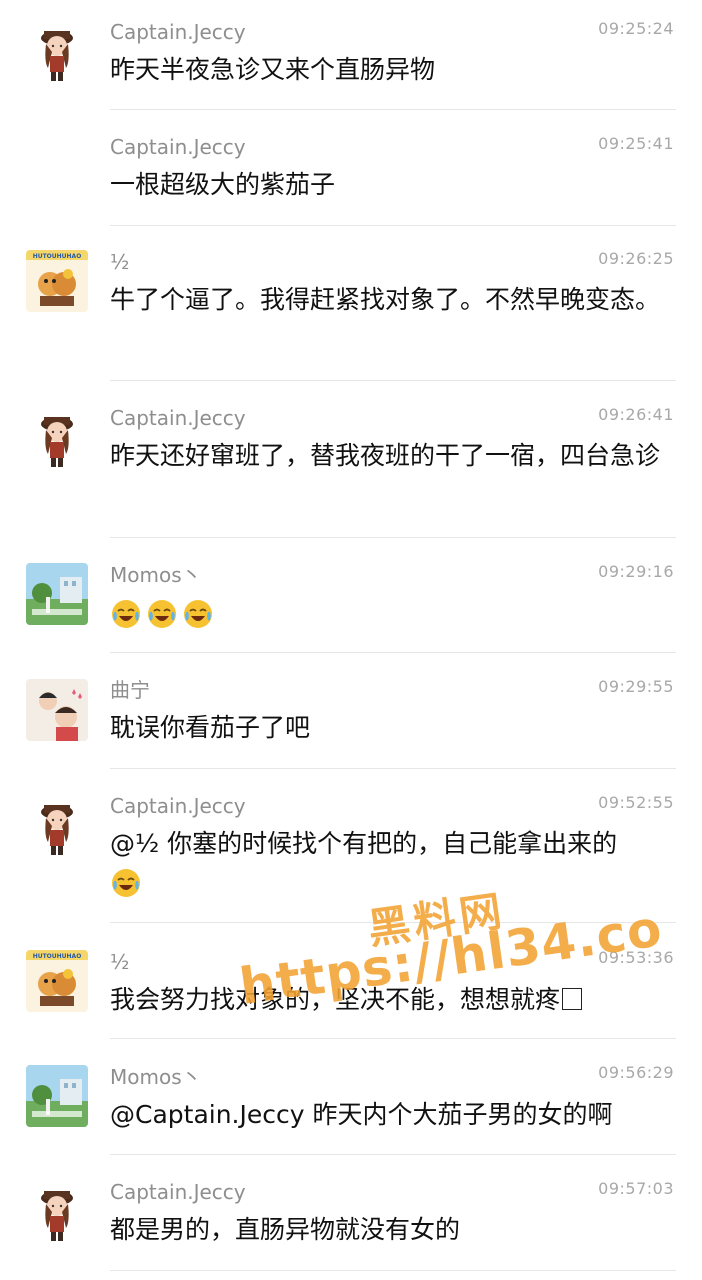 The width and height of the screenshot is (702, 1280). I want to click on message-time: 09:29:55, so click(636, 686).